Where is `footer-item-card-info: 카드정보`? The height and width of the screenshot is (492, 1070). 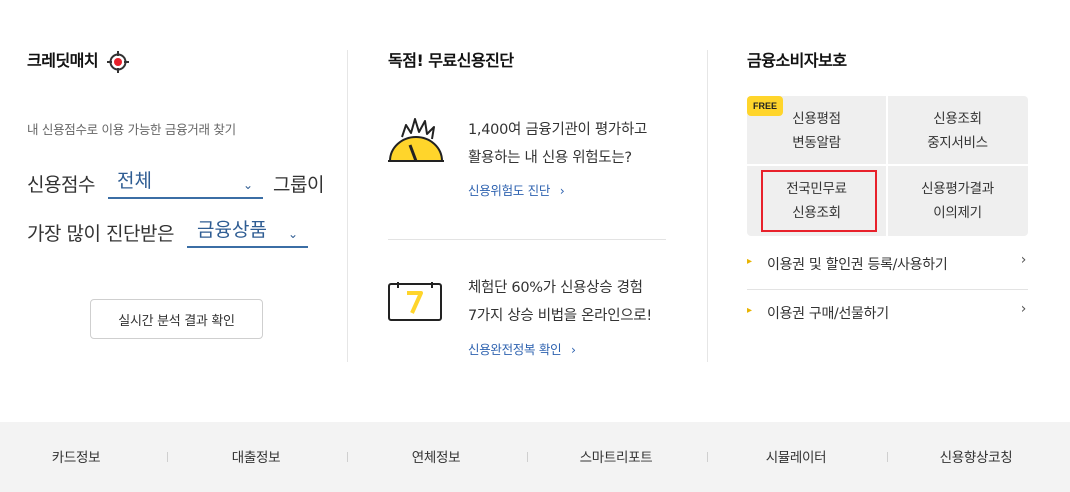
footer-item-card-info: 카드정보 is located at coordinates (83, 456).